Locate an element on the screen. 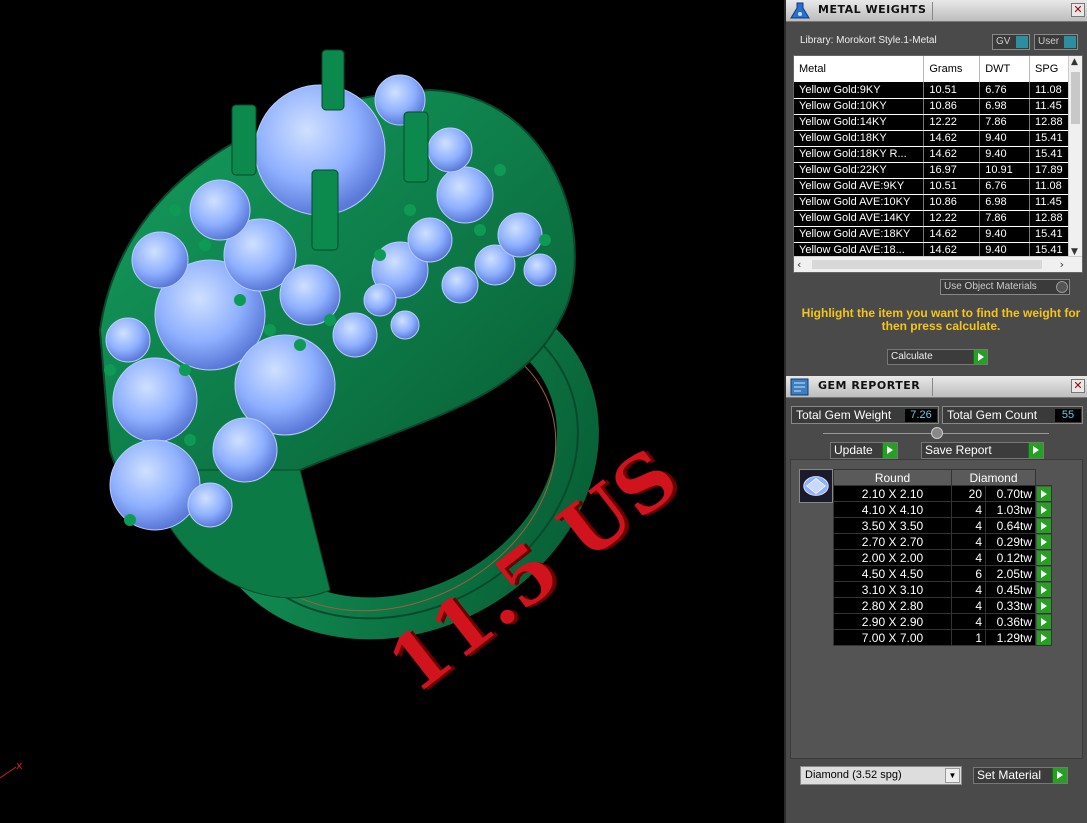  table-cell: 6.76 is located at coordinates (1005, 186).